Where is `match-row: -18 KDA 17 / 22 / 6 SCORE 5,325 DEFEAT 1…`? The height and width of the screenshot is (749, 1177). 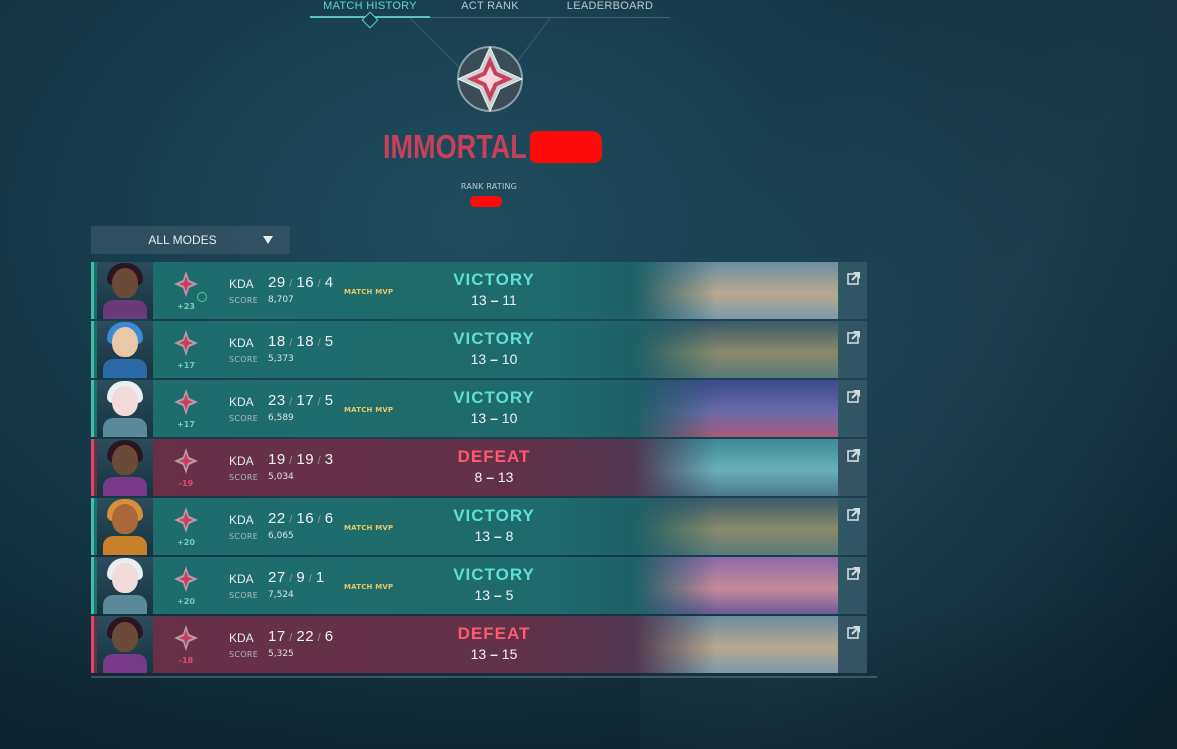 match-row: -18 KDA 17 / 22 / 6 SCORE 5,325 DEFEAT 1… is located at coordinates (479, 644).